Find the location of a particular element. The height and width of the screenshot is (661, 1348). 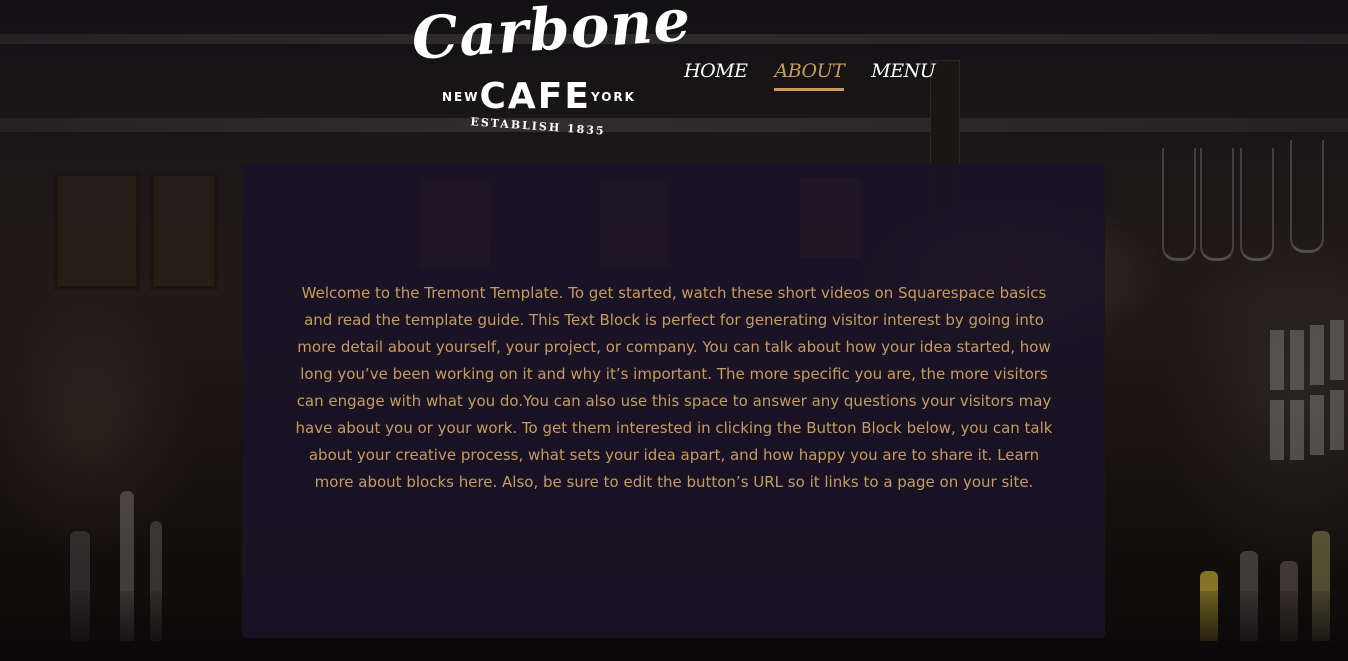

logo-cafe-row: NEW CAFE YORK is located at coordinates (538, 97).